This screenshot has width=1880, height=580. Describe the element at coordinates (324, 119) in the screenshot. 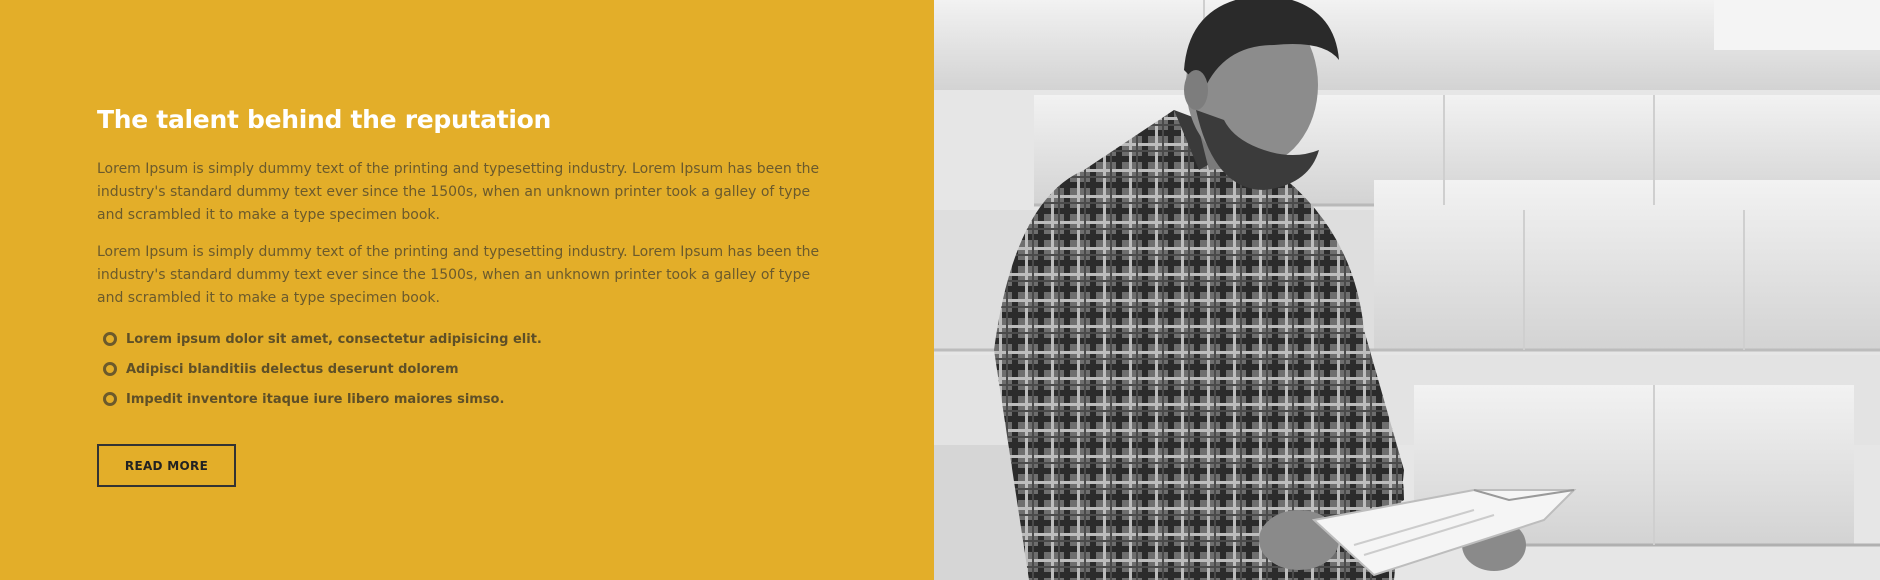

I see `section-title: The talent behind the reputation` at that location.